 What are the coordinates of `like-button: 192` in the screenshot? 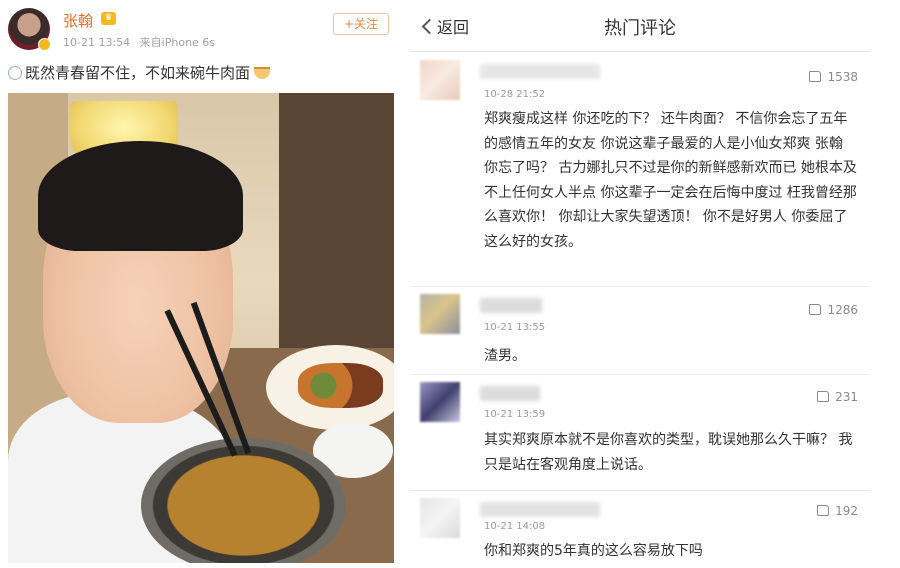 It's located at (837, 511).